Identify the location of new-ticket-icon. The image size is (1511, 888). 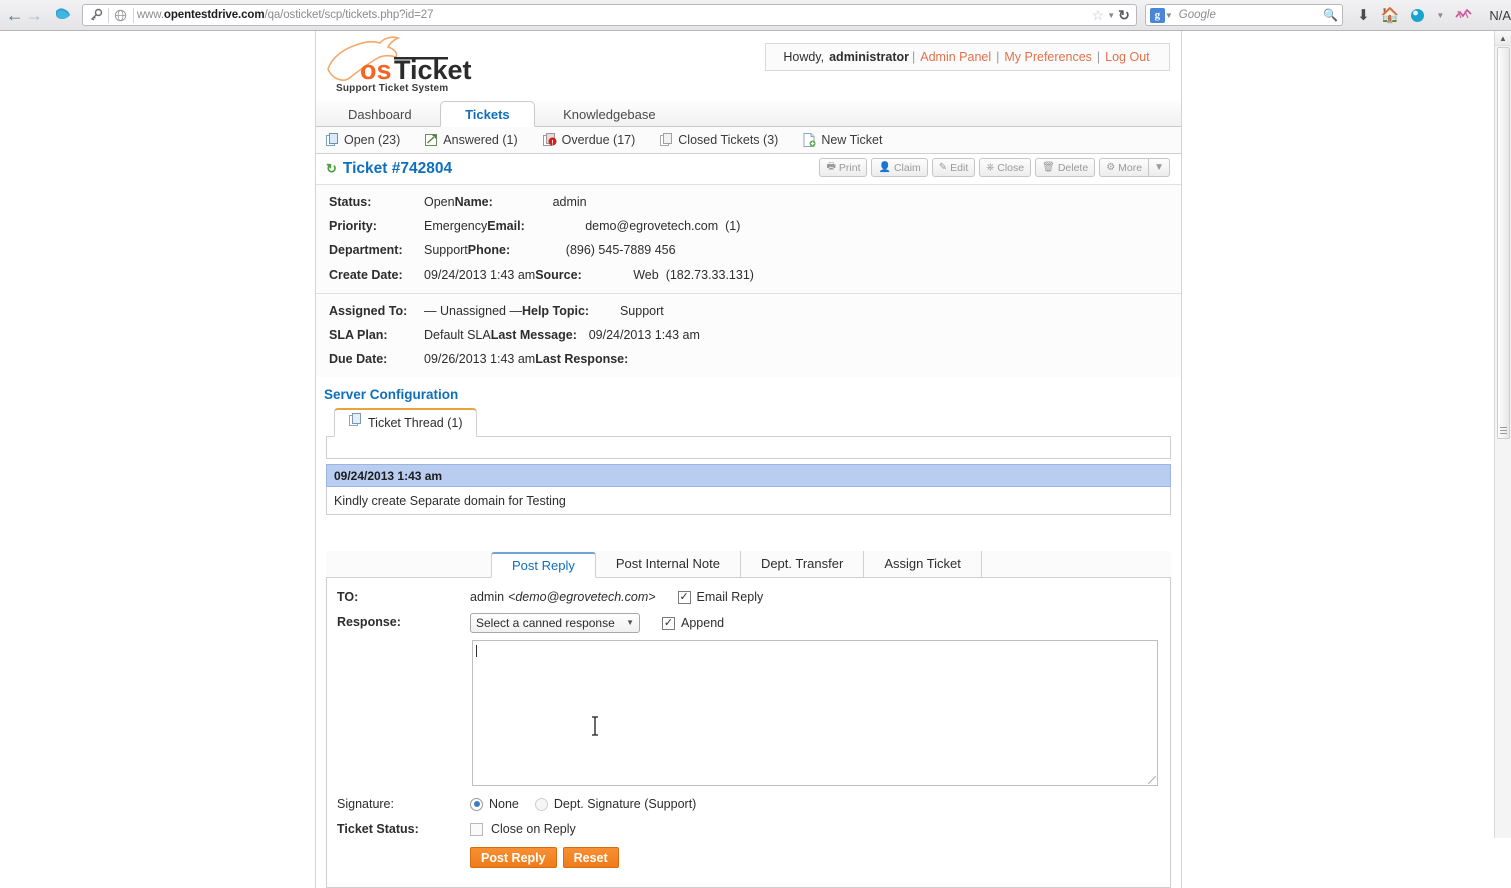
(809, 140).